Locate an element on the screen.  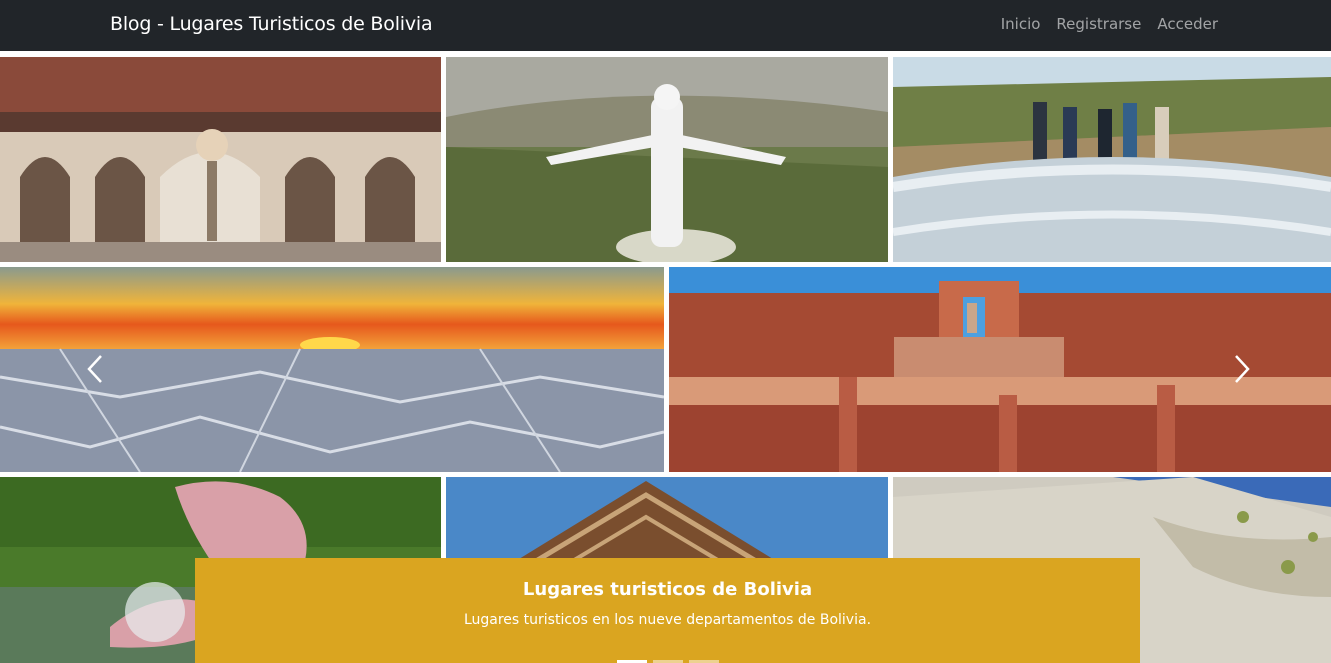
courtyard-photo is located at coordinates (220, 159).